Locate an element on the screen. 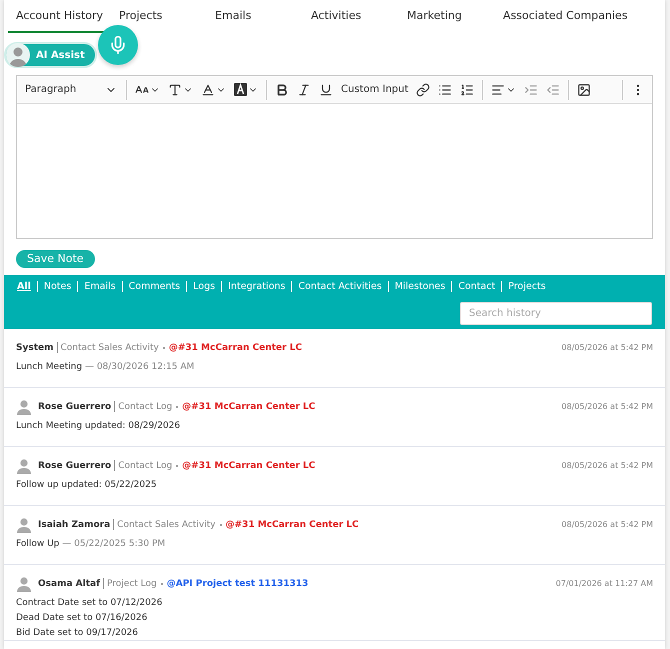  author-name: Osama Altaf is located at coordinates (69, 583).